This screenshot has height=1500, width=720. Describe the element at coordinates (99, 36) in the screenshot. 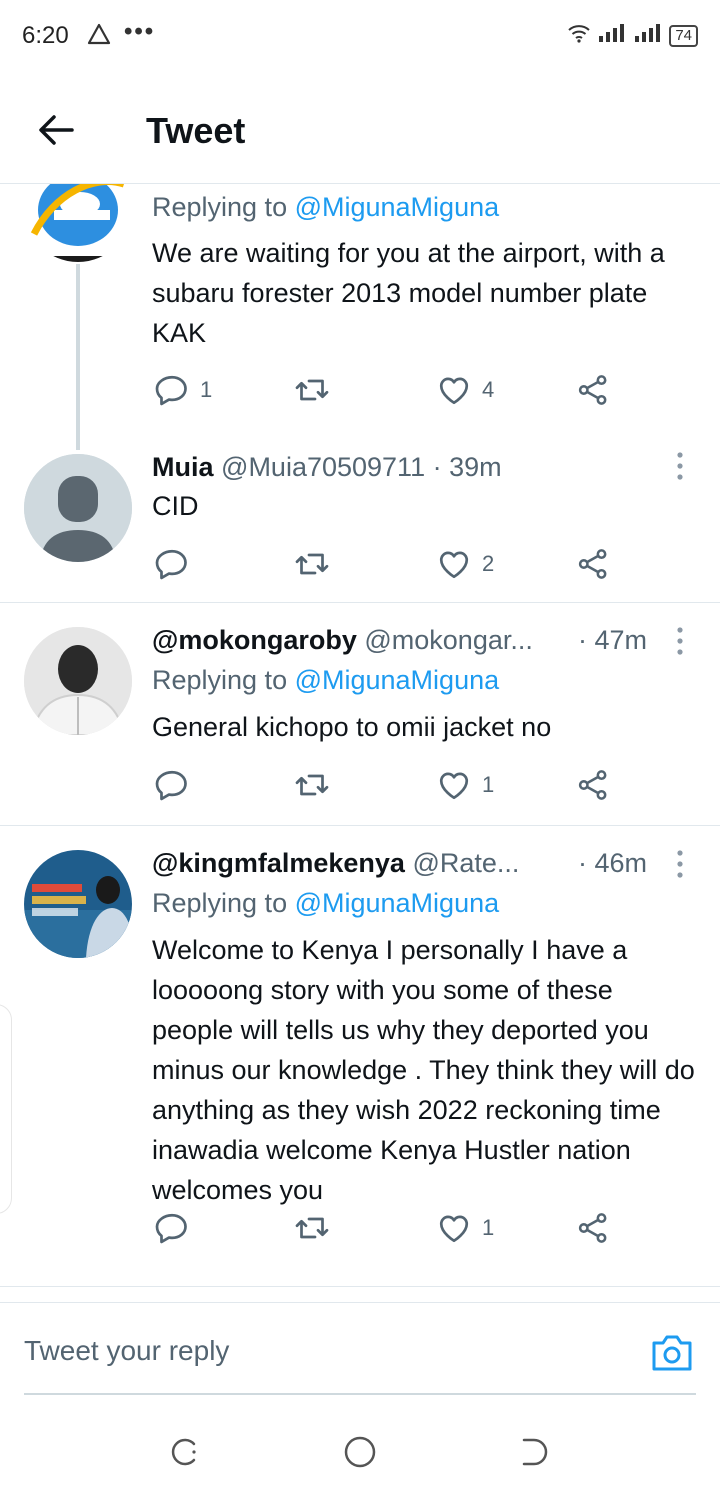

I see `alert-triangle-icon` at that location.